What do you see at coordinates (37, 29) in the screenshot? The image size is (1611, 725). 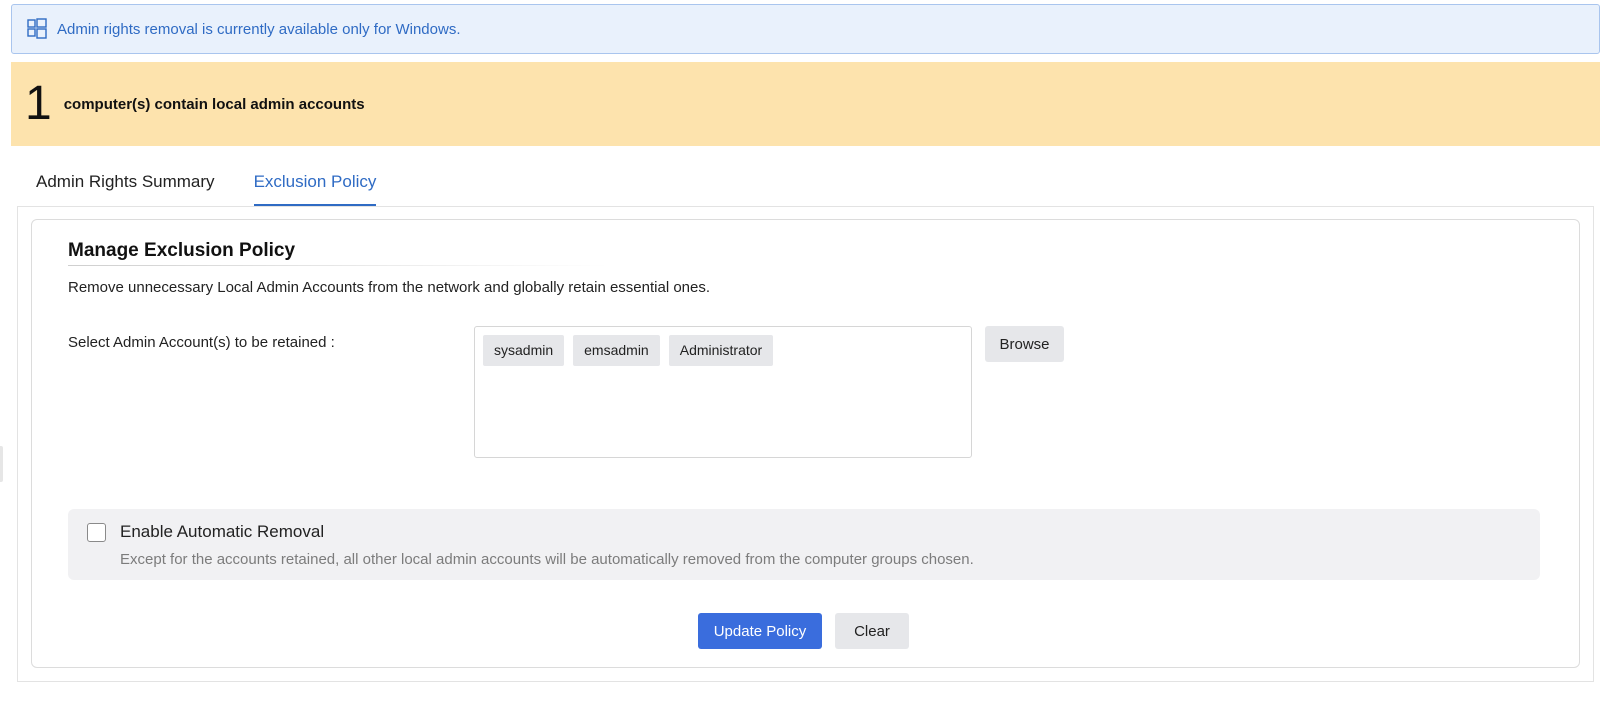 I see `windows-logo-icon` at bounding box center [37, 29].